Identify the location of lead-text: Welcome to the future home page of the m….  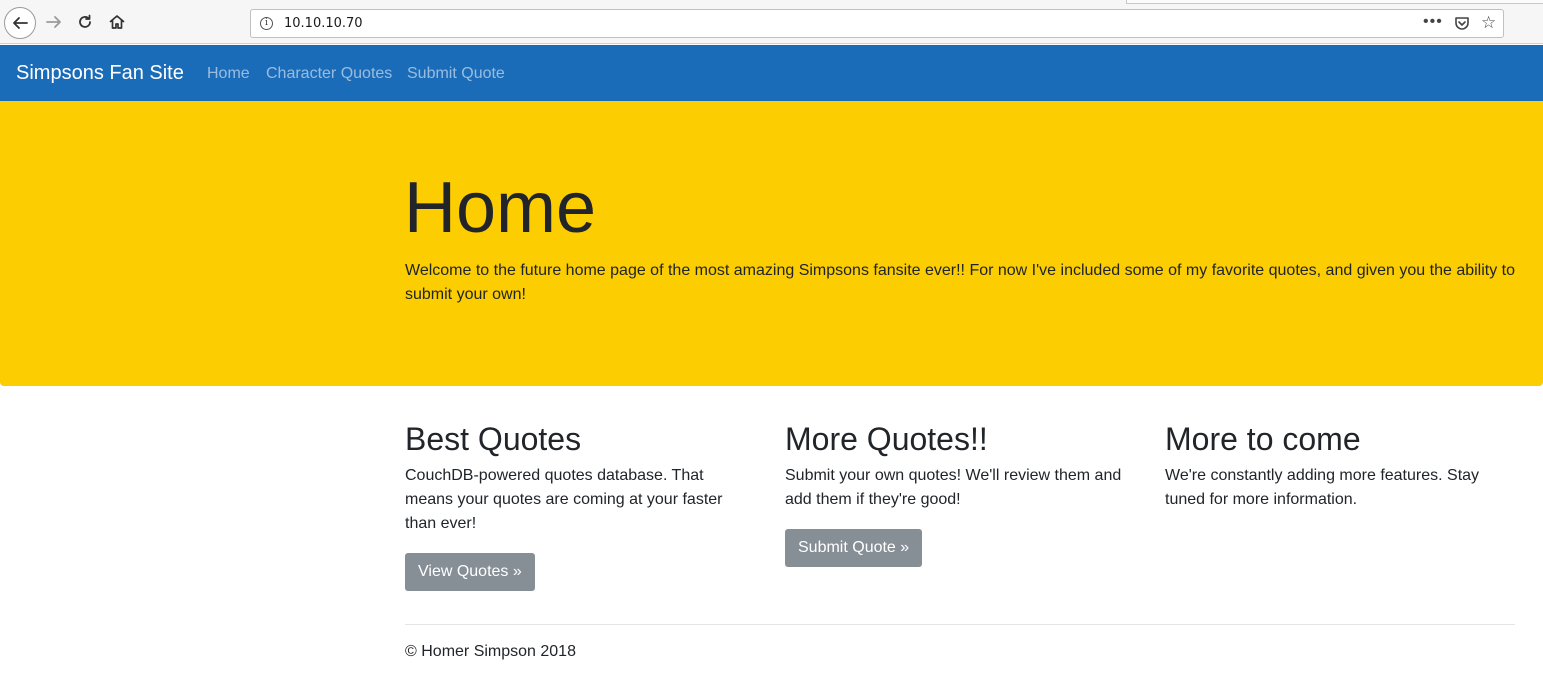
(960, 282).